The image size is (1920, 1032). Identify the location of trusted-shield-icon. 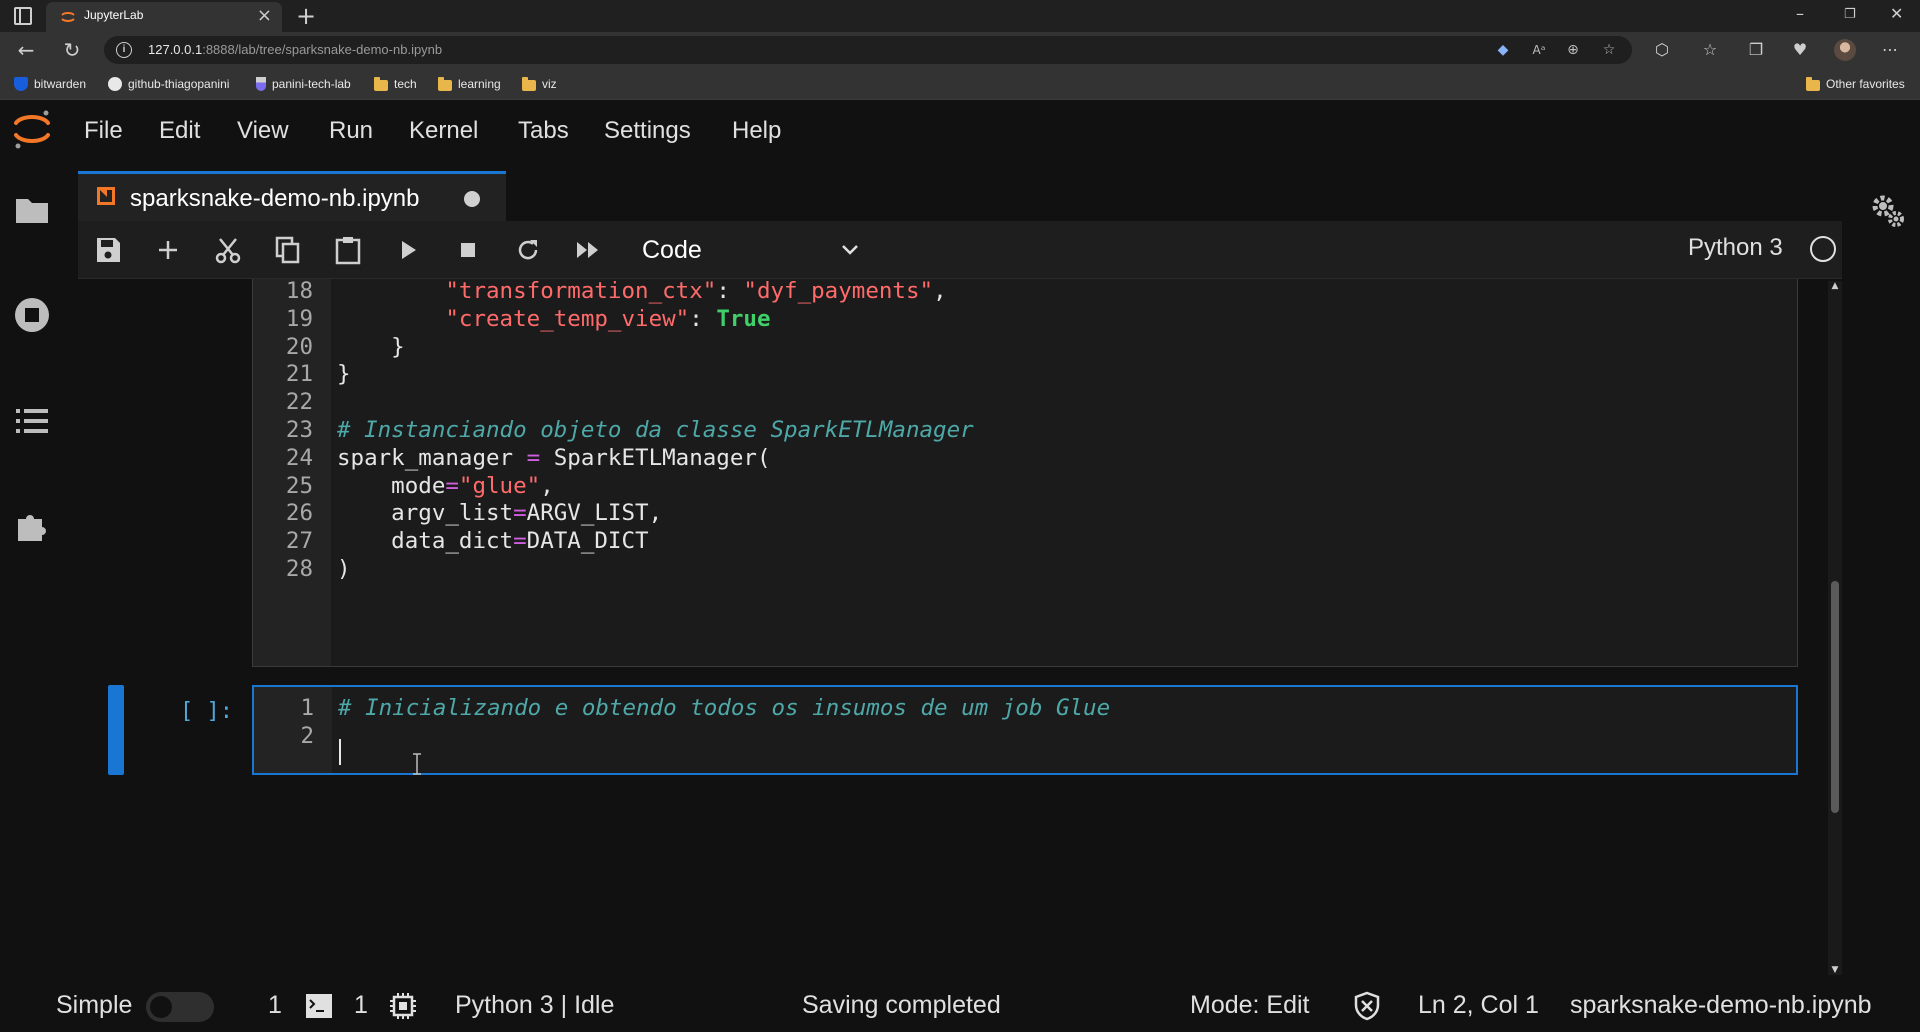
(1367, 1006).